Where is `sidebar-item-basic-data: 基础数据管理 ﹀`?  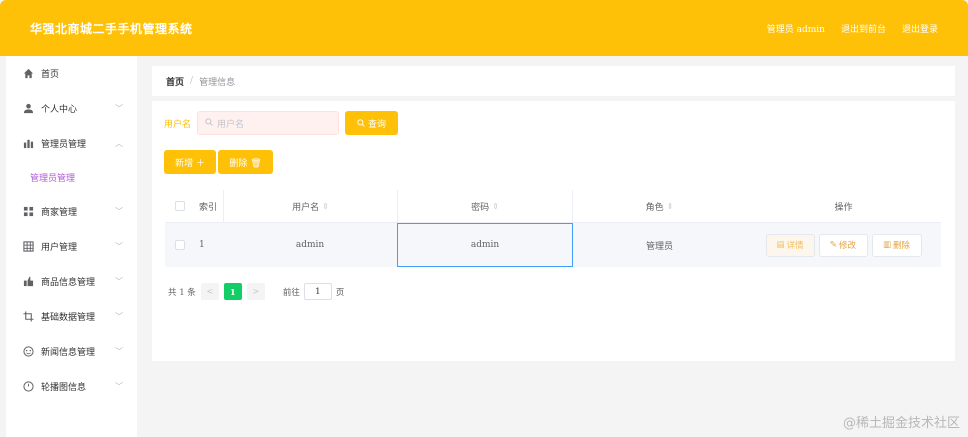
sidebar-item-basic-data: 基础数据管理 ﹀ is located at coordinates (71, 316).